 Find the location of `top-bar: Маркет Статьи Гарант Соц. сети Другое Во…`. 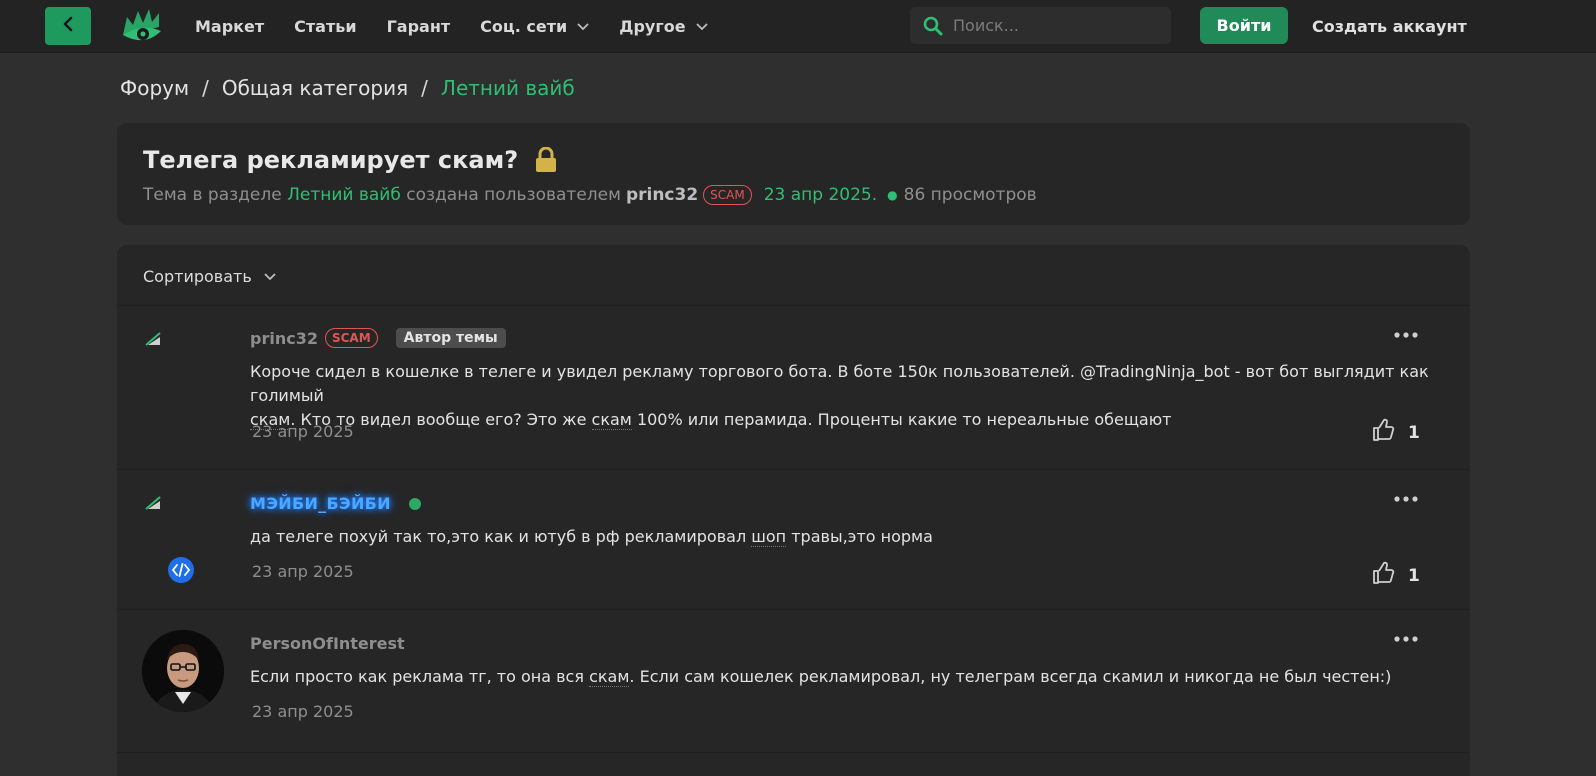

top-bar: Маркет Статьи Гарант Соц. сети Другое Во… is located at coordinates (798, 26).